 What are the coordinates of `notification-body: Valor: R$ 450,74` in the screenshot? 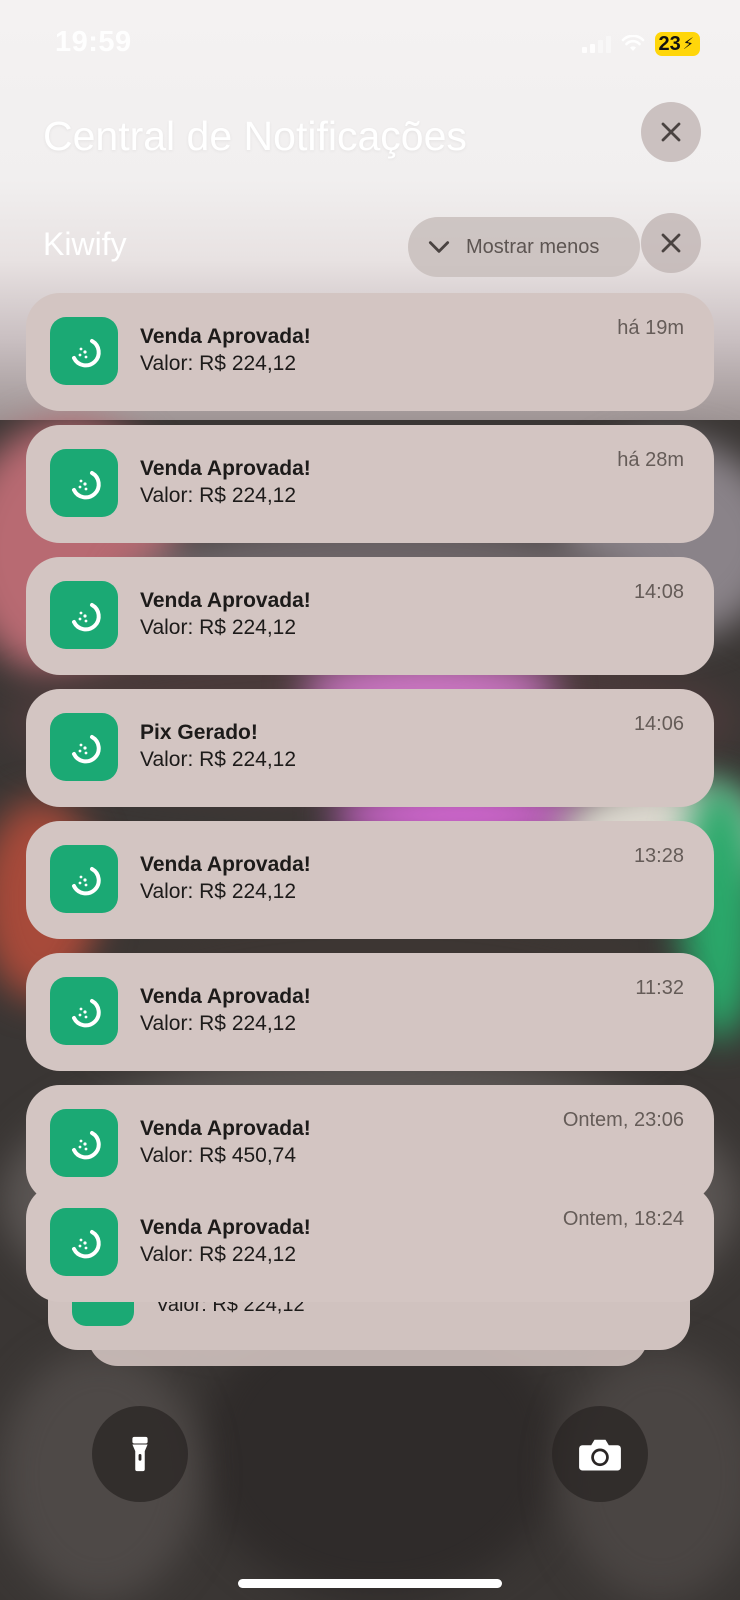 It's located at (218, 1155).